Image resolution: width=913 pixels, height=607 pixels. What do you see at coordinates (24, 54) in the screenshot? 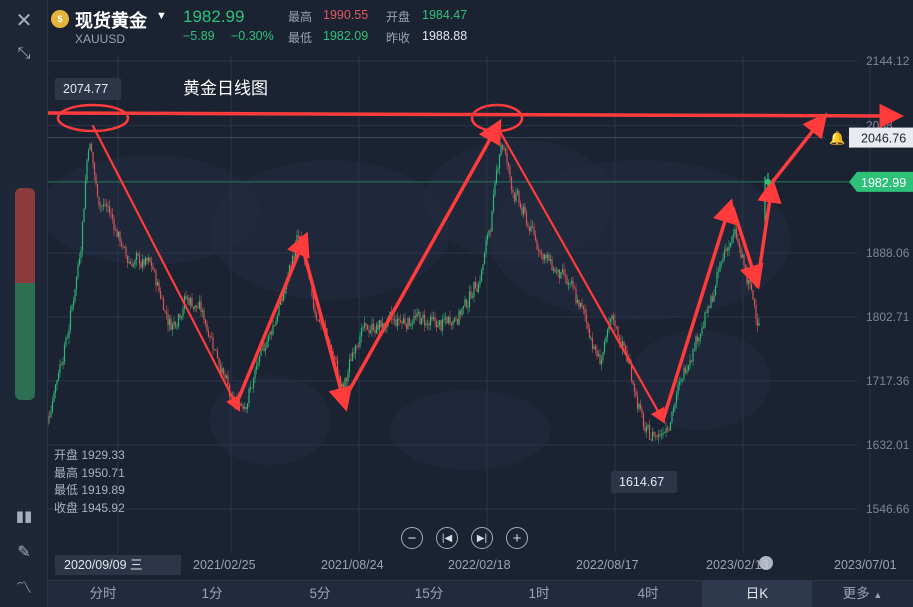
I see `collapse-icon: ⤡` at bounding box center [24, 54].